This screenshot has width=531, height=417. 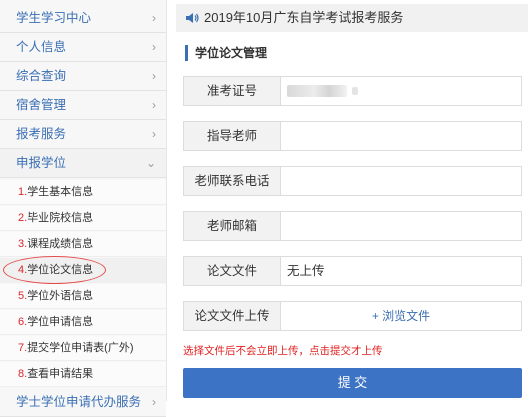 I want to click on submenu-index: 6., so click(x=23, y=322).